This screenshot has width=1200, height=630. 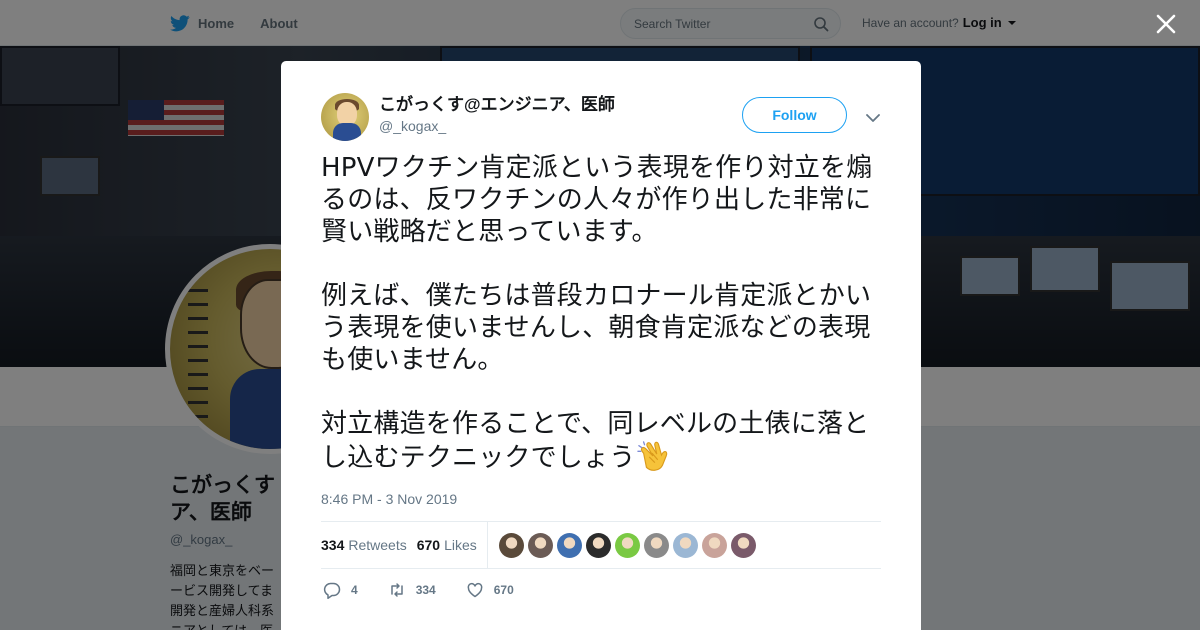 I want to click on heart-icon, so click(x=475, y=590).